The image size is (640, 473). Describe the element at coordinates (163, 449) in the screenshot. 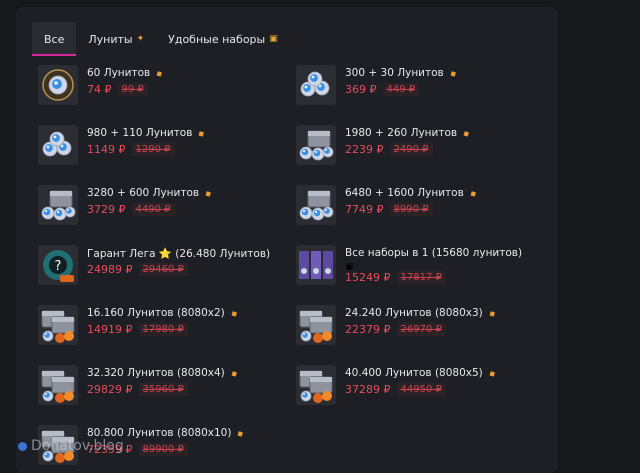

I see `old-price: 89900 ₽` at that location.